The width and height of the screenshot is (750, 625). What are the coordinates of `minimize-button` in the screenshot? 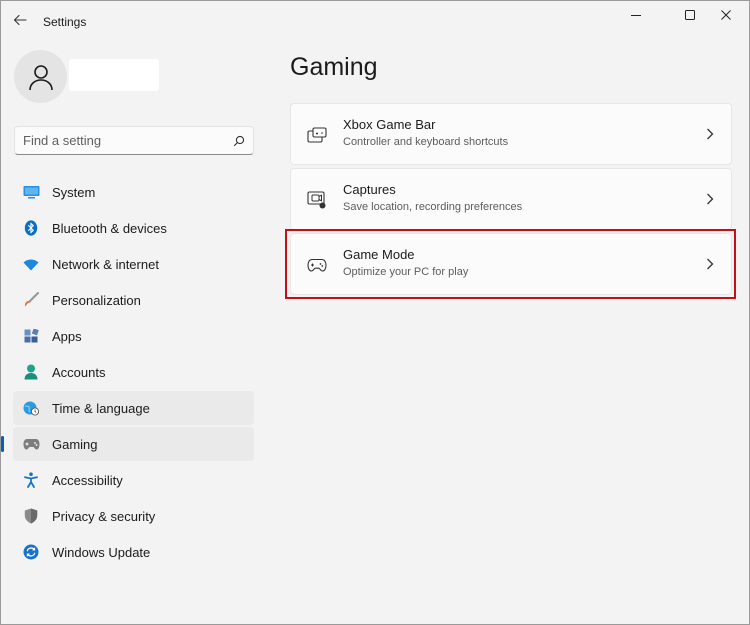 It's located at (636, 15).